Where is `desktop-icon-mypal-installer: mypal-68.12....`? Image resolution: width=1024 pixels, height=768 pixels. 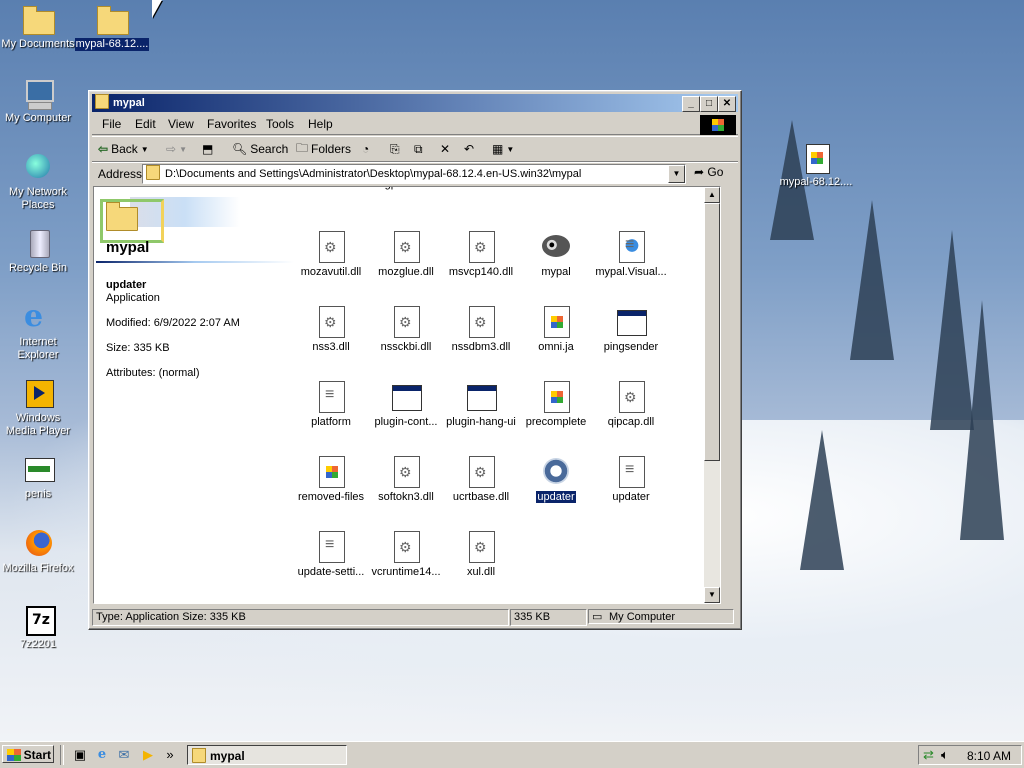 desktop-icon-mypal-installer: mypal-68.12.... is located at coordinates (816, 165).